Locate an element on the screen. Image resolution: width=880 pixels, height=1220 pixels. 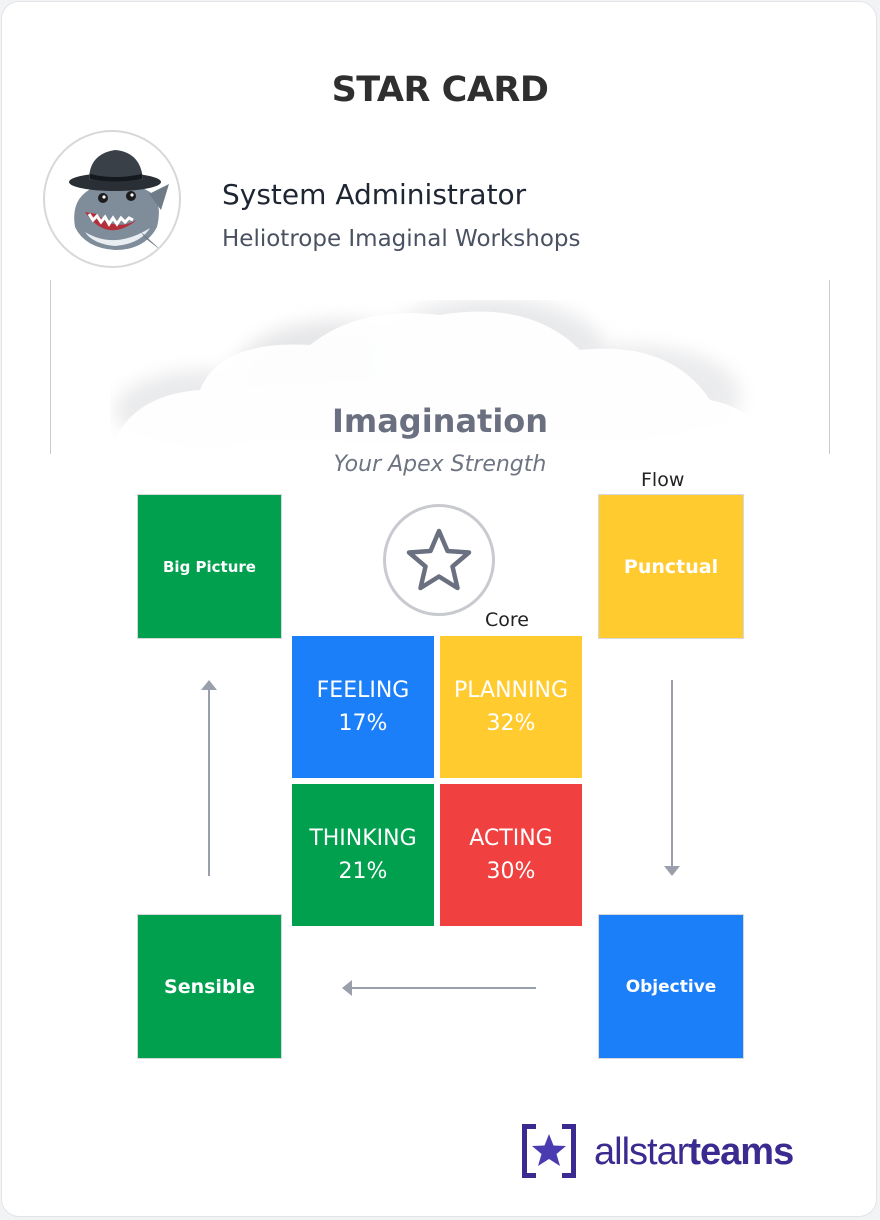
flow-box-punctual: Punctual is located at coordinates (671, 566).